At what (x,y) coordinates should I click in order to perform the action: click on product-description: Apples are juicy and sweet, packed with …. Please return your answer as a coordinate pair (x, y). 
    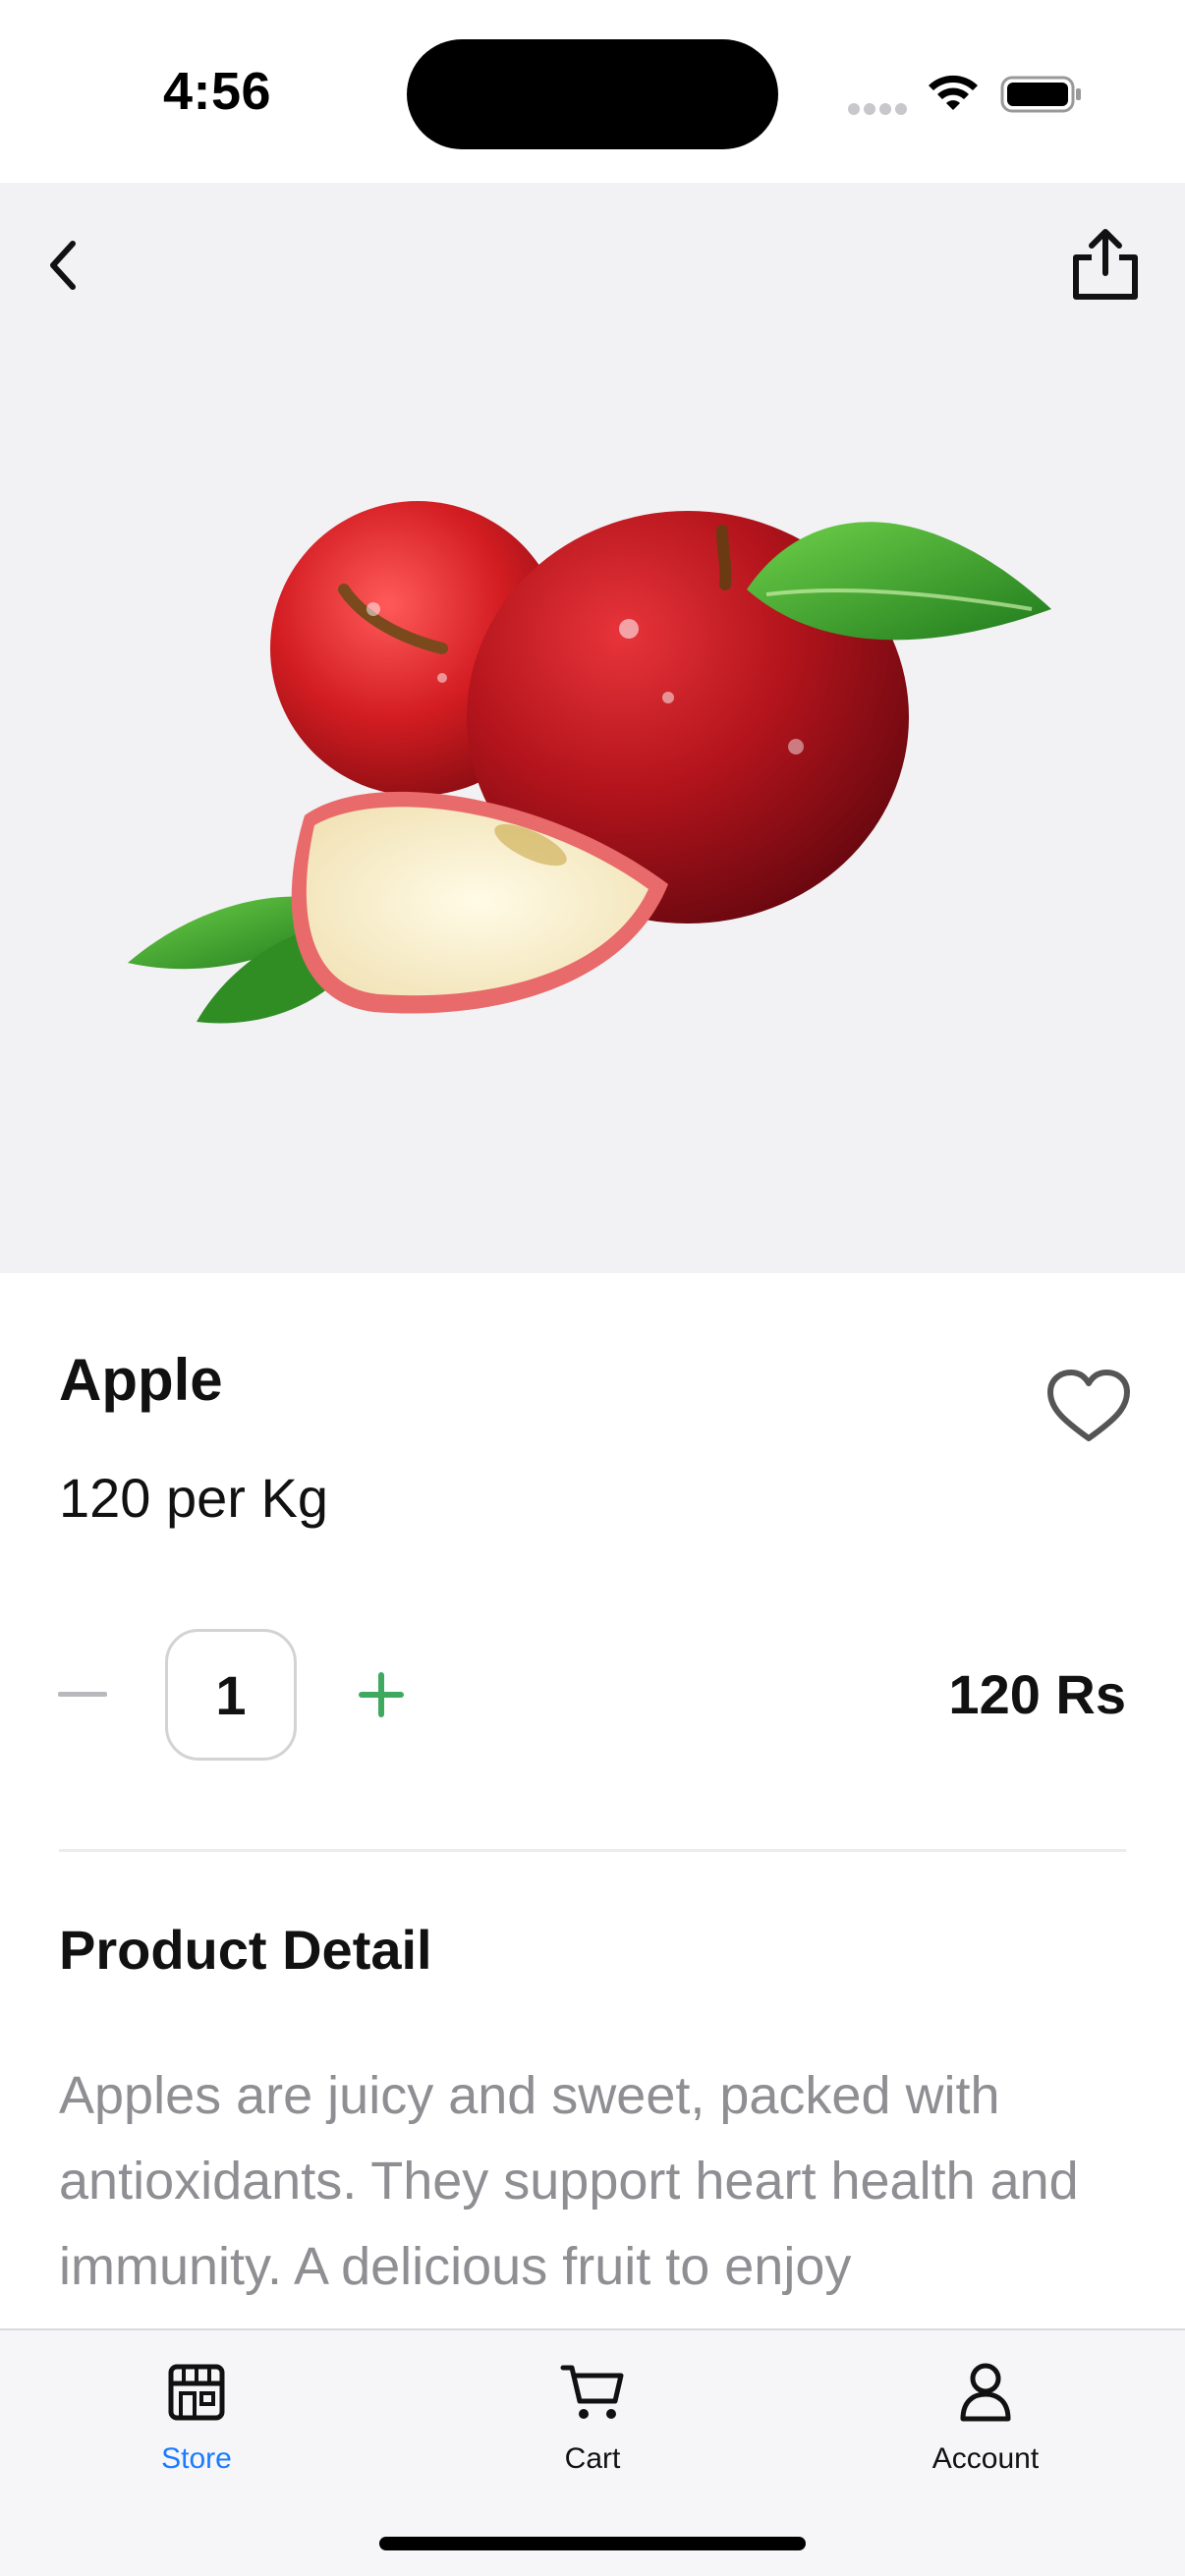
    Looking at the image, I should click on (569, 2181).